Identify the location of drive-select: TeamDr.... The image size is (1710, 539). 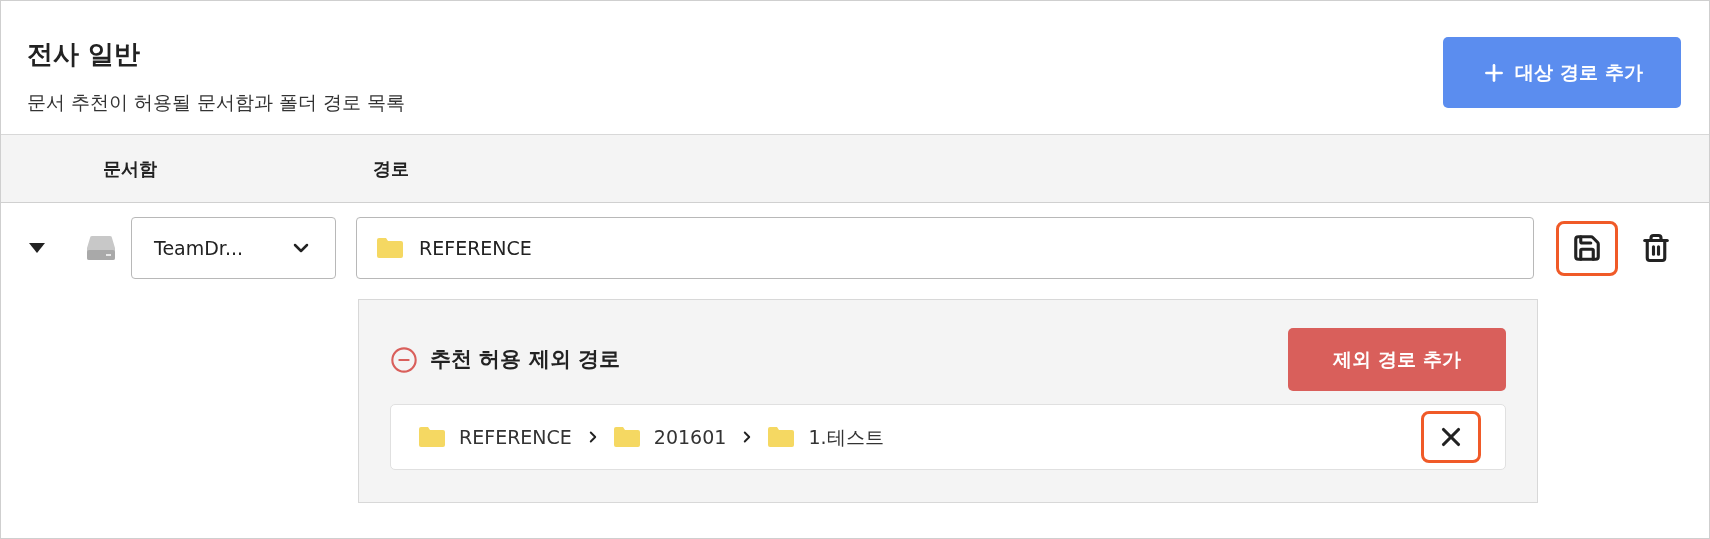
(233, 248).